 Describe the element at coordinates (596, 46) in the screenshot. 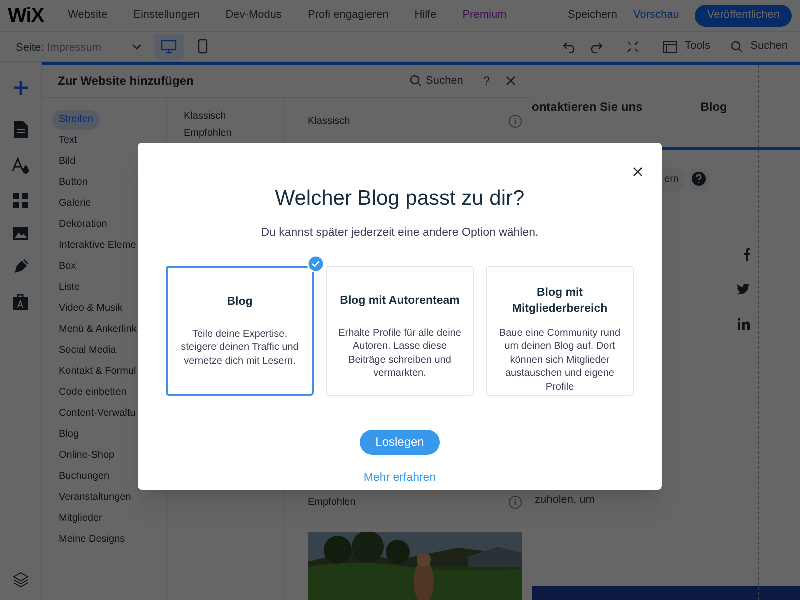

I see `redo-icon` at that location.